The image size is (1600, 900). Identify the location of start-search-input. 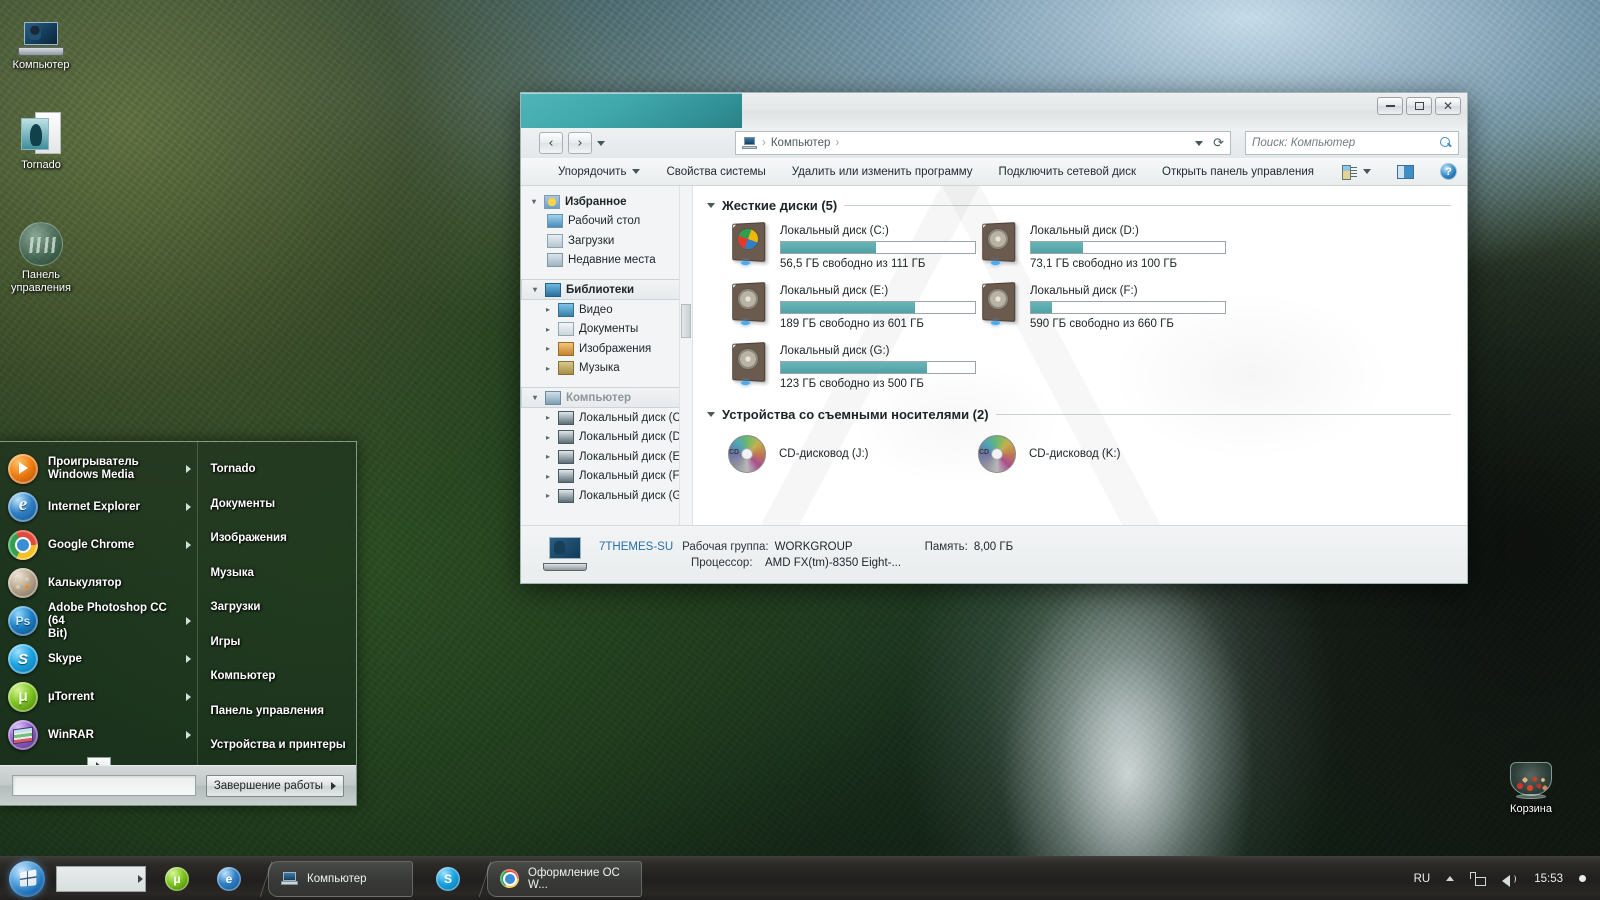
(104, 785).